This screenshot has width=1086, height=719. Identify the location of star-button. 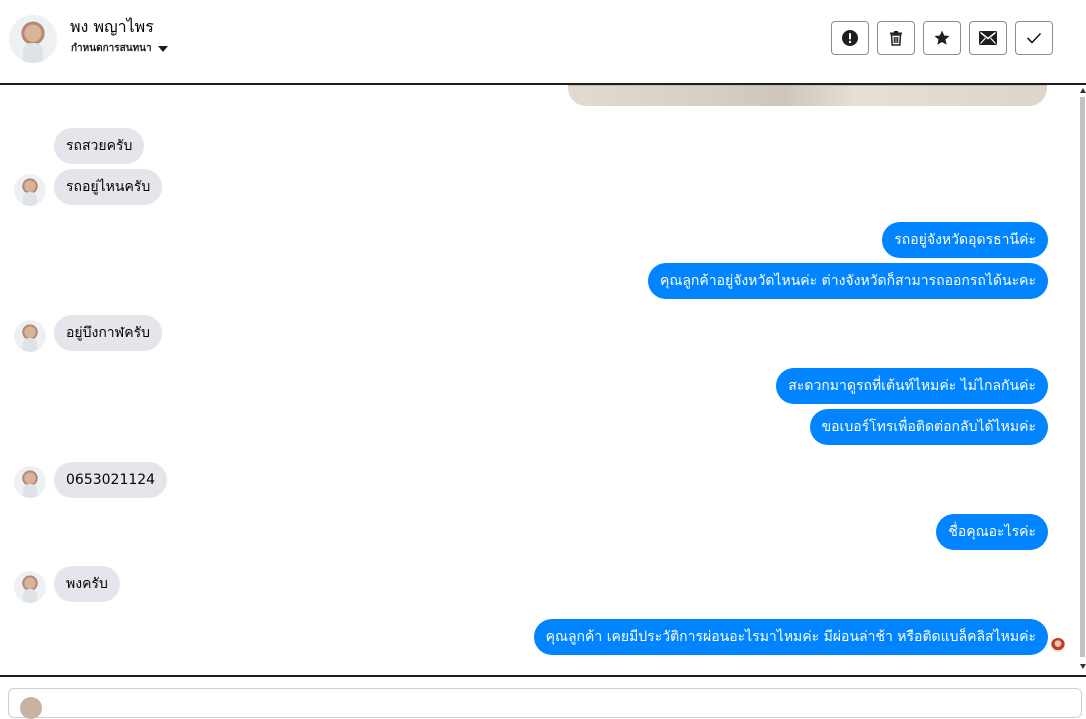
(942, 38).